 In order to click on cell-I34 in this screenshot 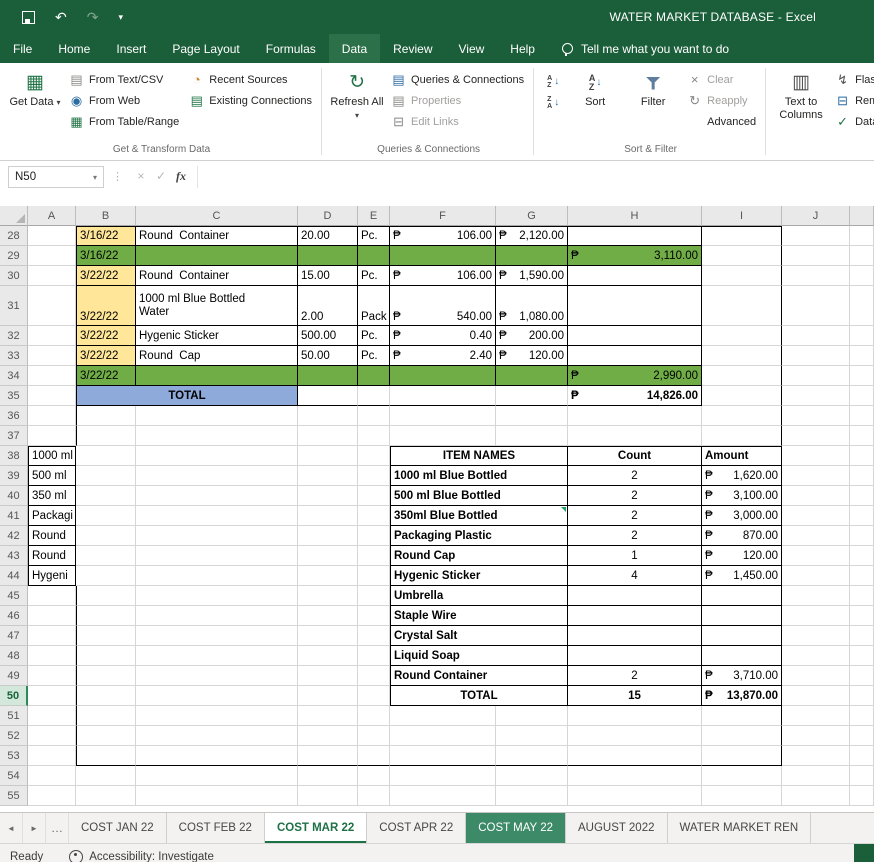, I will do `click(742, 376)`.